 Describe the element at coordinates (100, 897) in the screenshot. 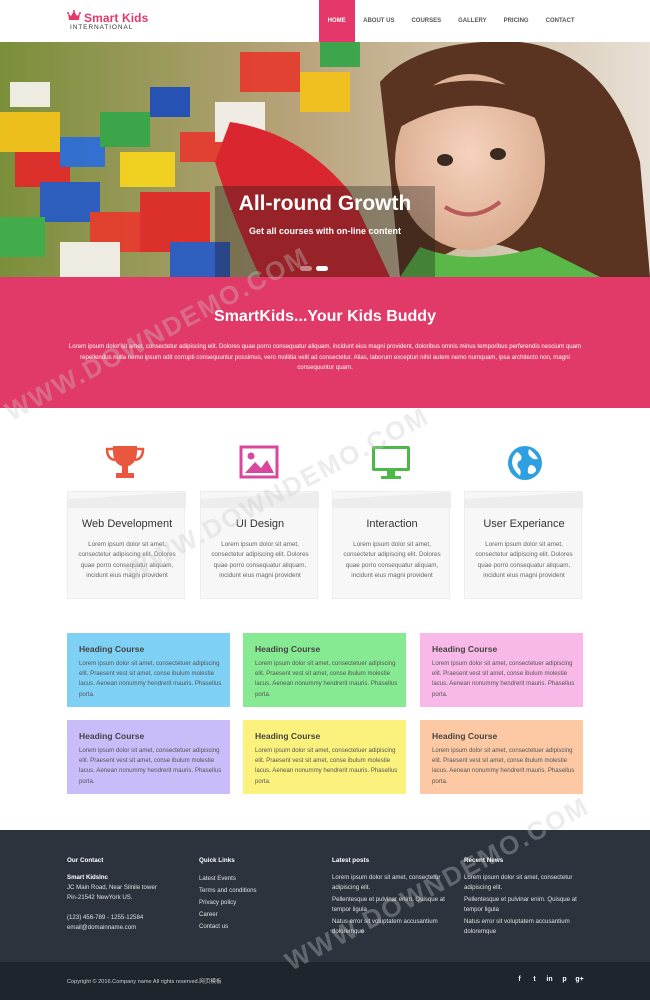

I see `footer-address-line2: Pin-21542 NewYork US.` at that location.